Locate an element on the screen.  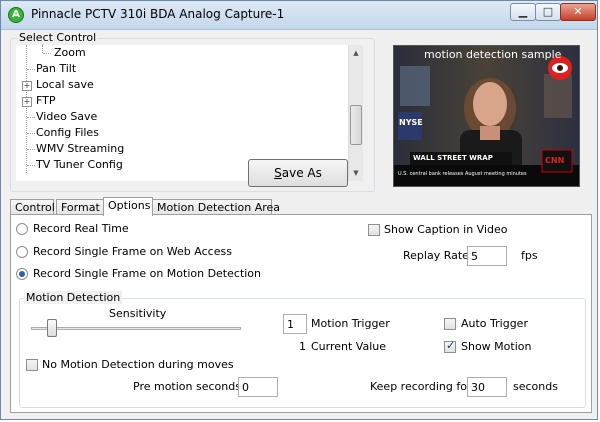
keep-recording-label: Keep recording for is located at coordinates (421, 386).